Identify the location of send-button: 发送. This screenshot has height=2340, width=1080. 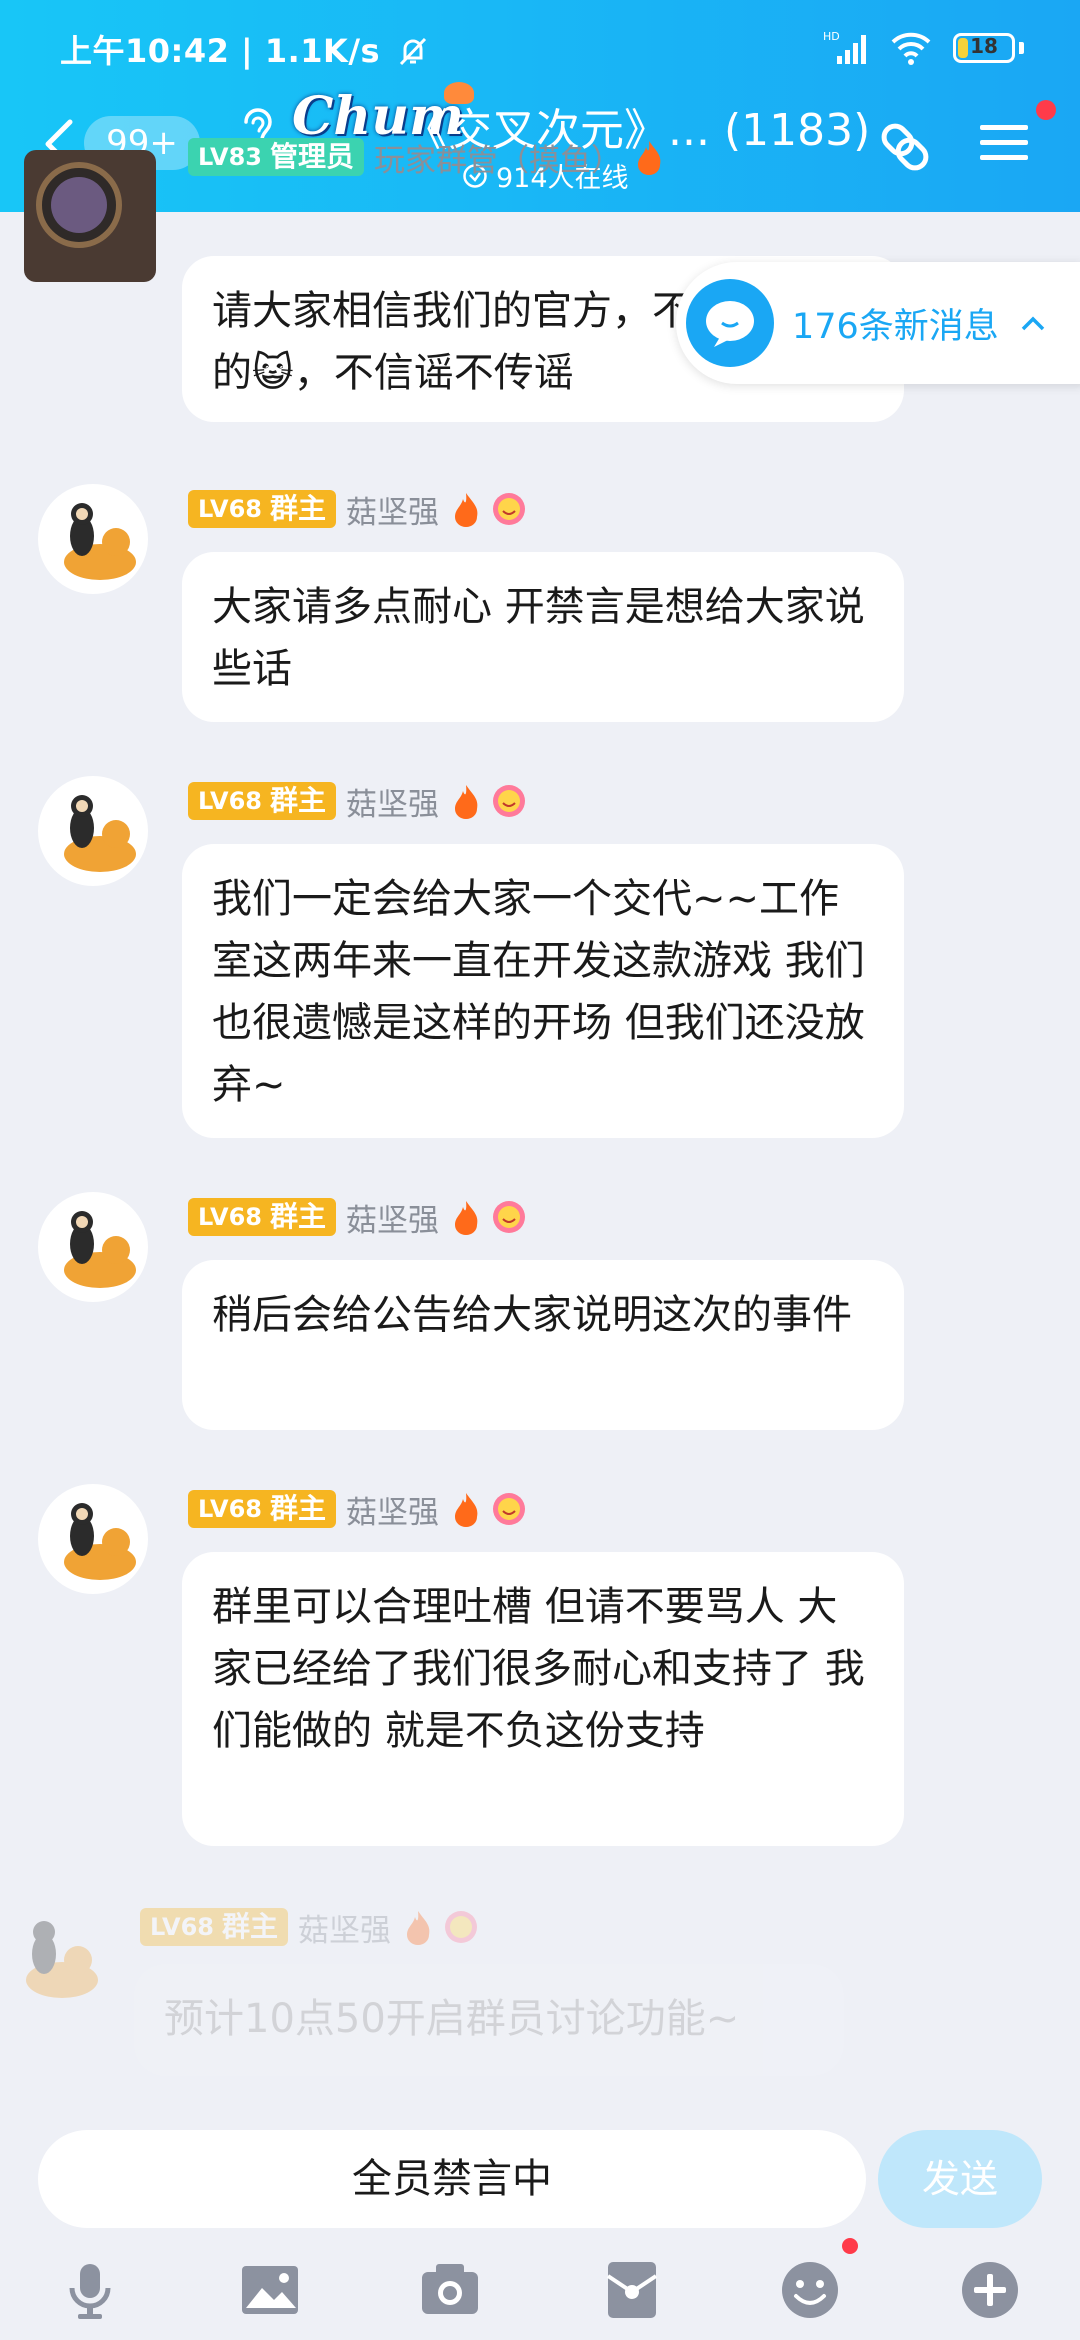
(960, 2179).